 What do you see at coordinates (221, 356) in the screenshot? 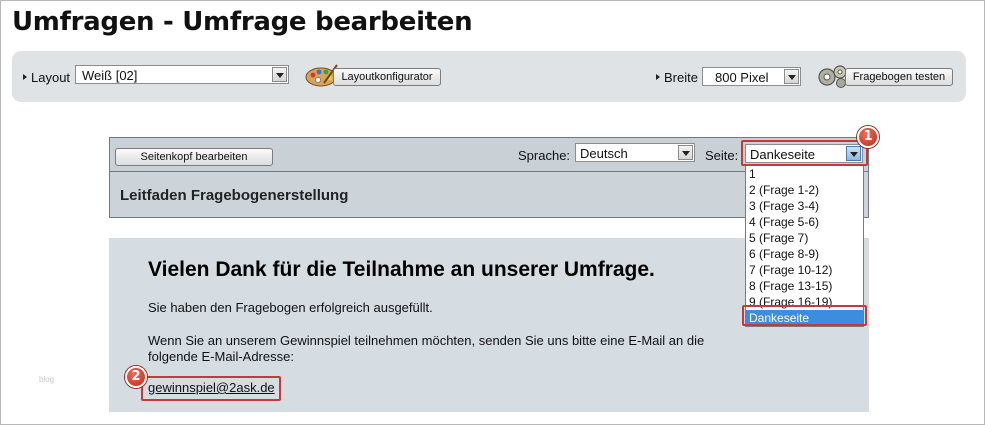
I see `prize-text-line2: folgende E-Mail-Adresse:` at bounding box center [221, 356].